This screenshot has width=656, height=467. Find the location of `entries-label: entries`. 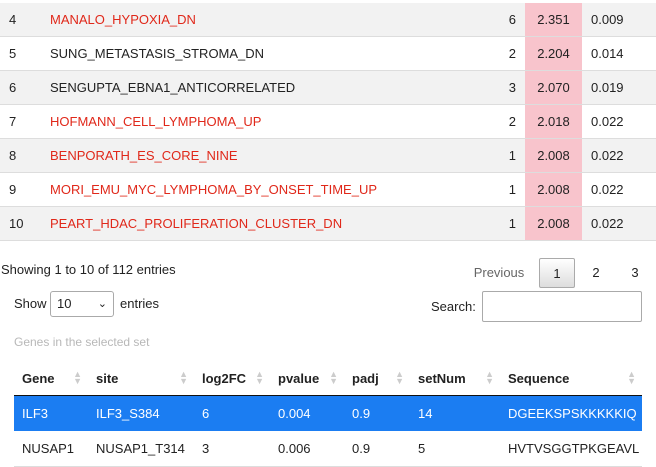

entries-label: entries is located at coordinates (140, 303).